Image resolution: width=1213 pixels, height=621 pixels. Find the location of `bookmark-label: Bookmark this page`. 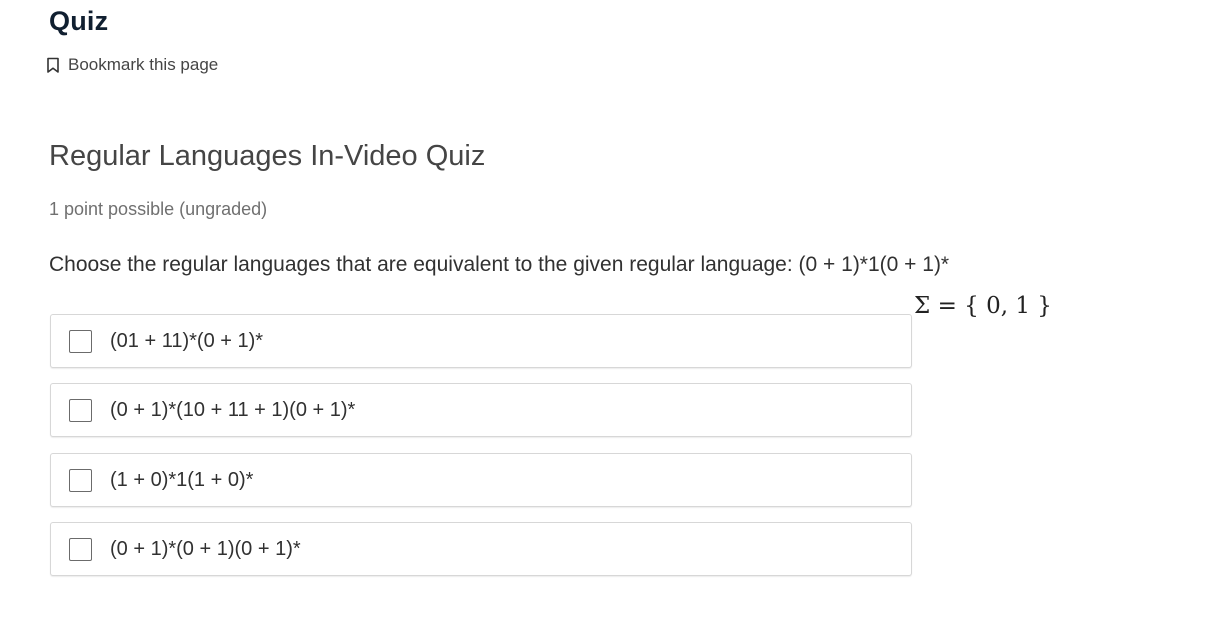

bookmark-label: Bookmark this page is located at coordinates (143, 64).